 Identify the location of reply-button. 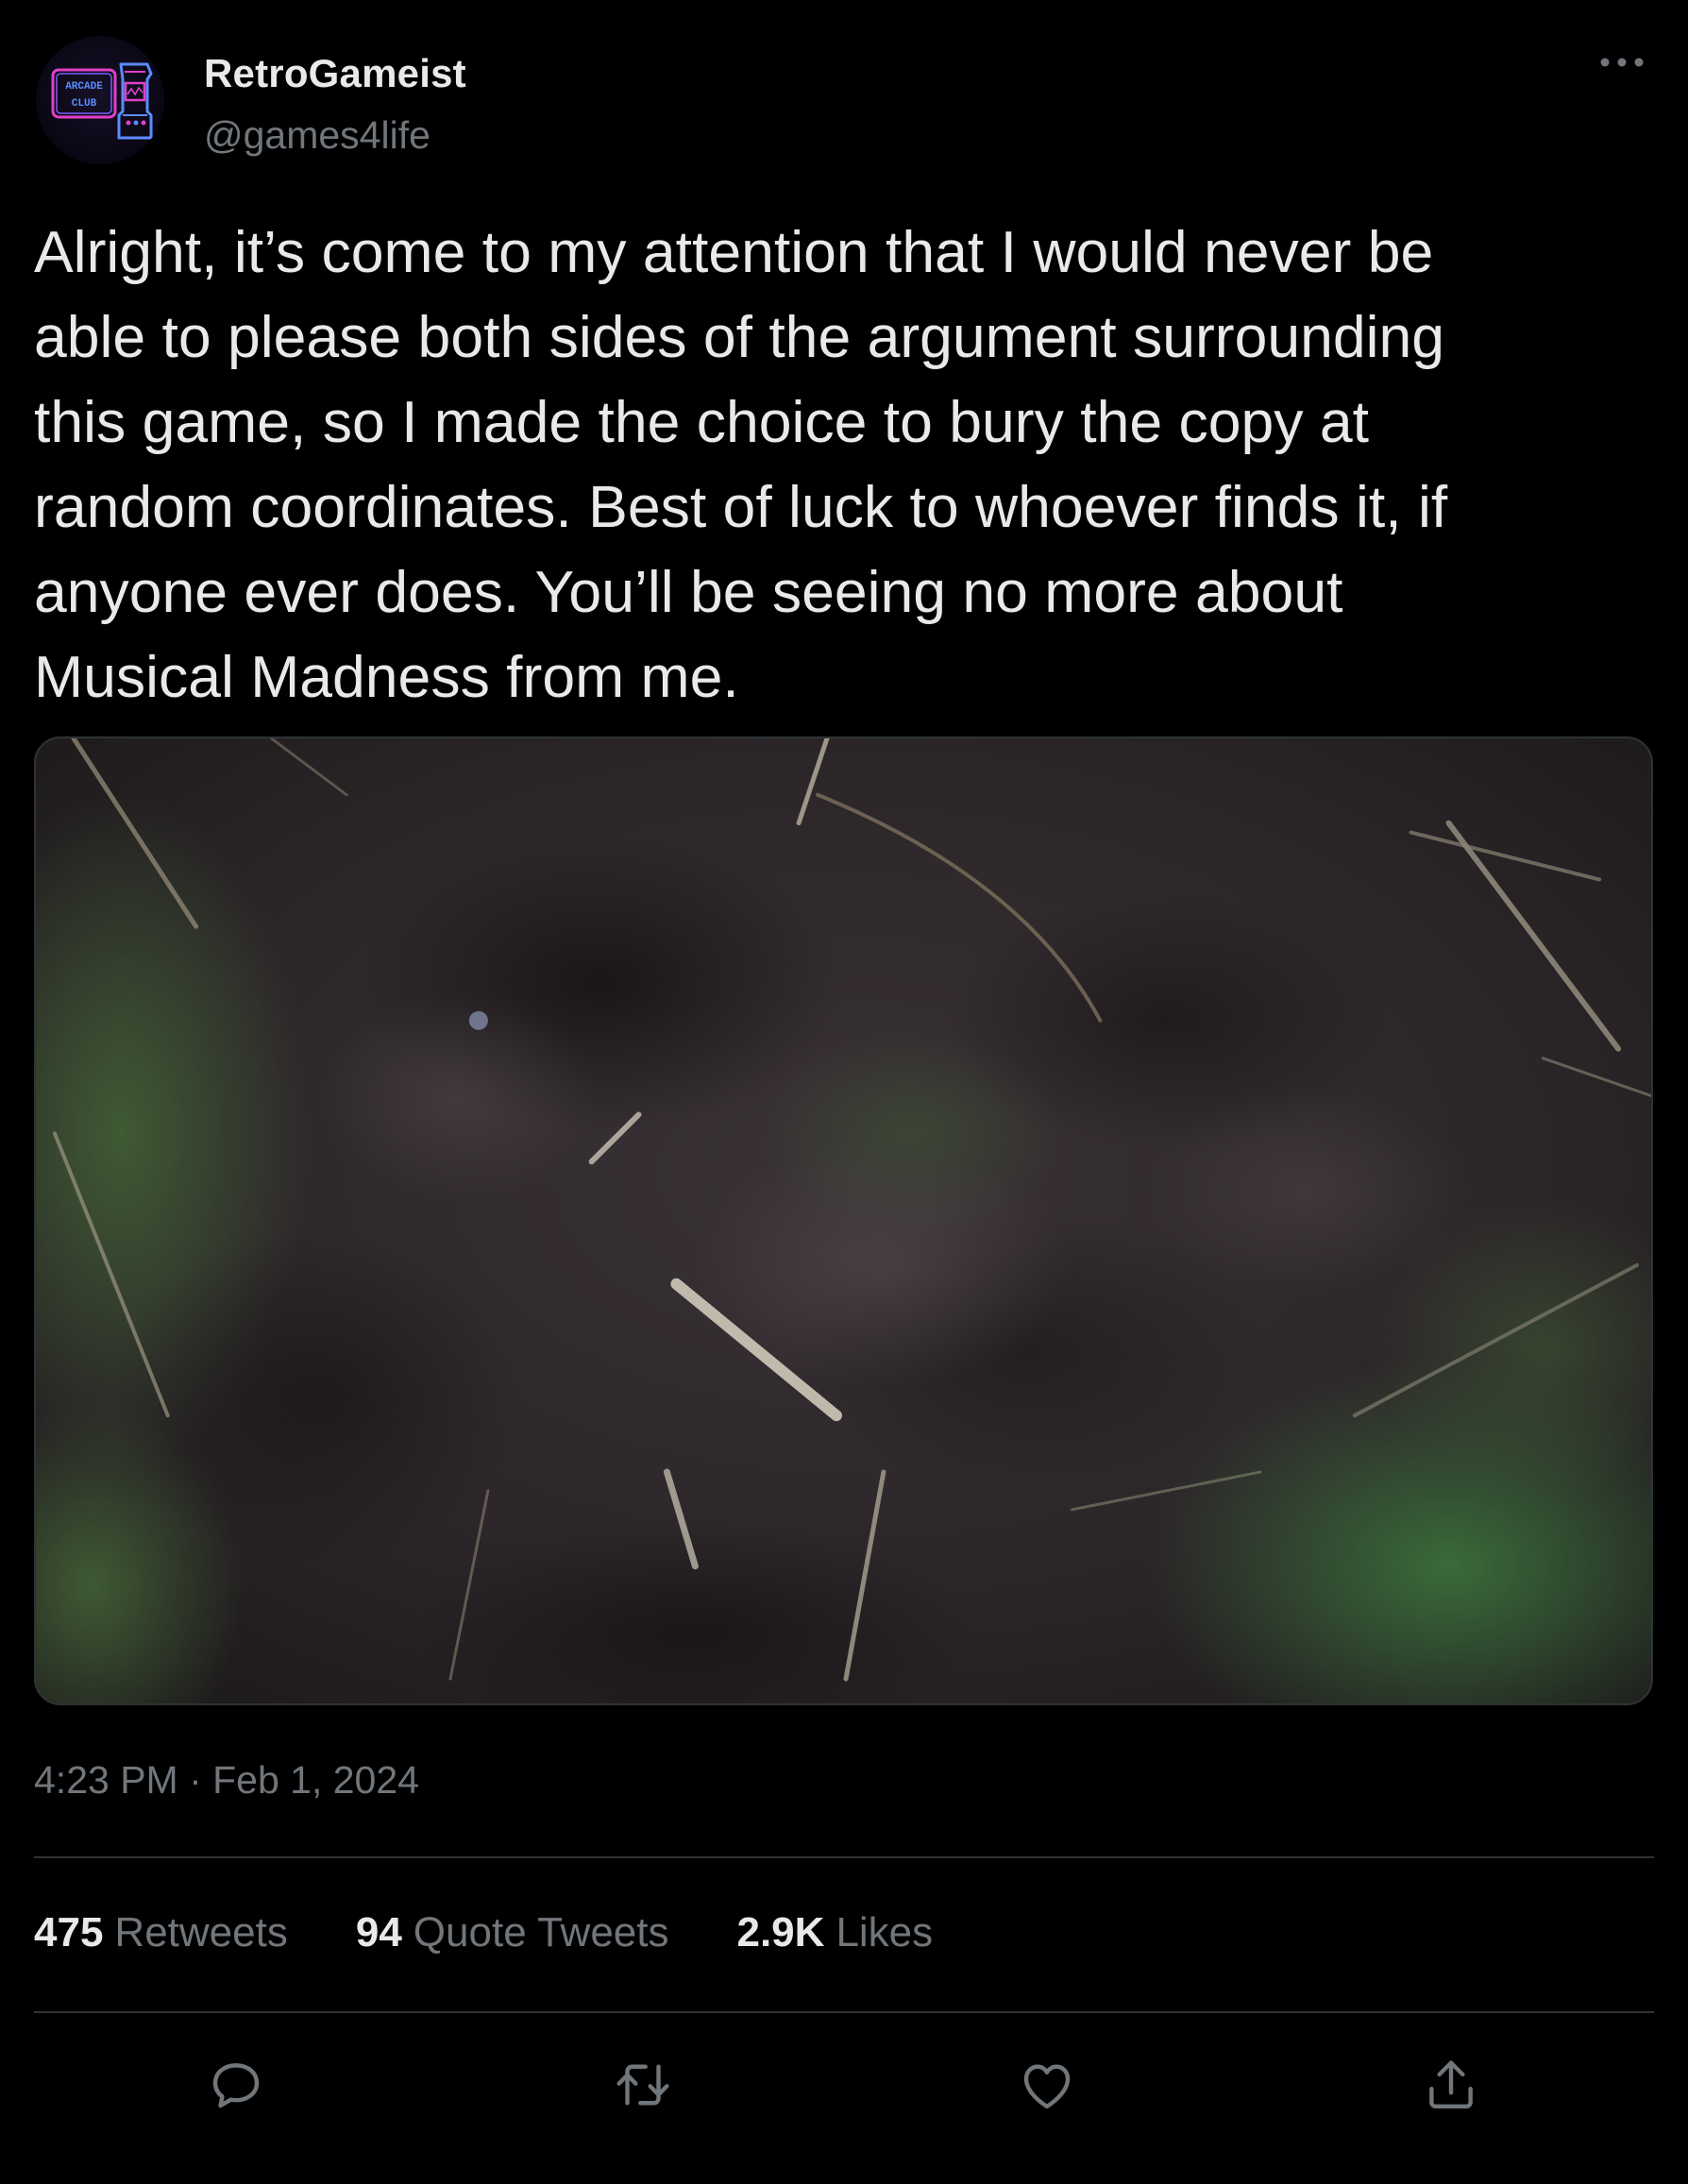
(236, 2085).